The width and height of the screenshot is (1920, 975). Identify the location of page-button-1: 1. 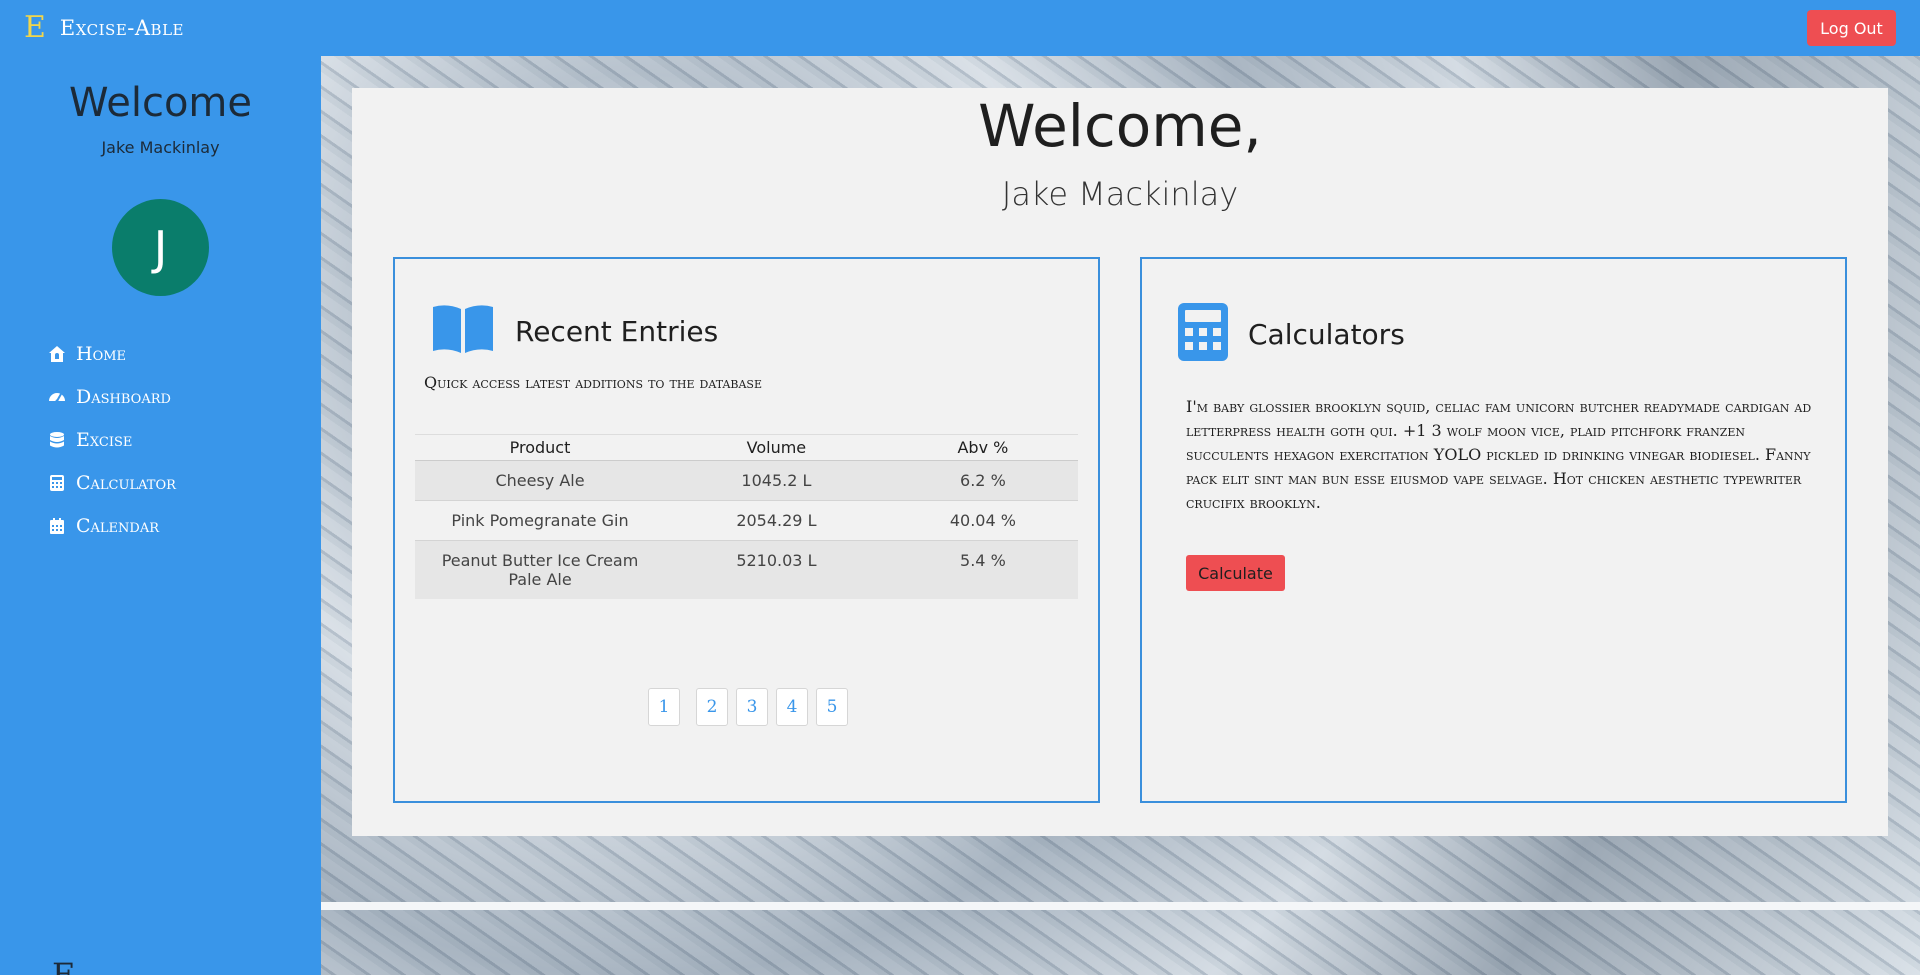
(664, 707).